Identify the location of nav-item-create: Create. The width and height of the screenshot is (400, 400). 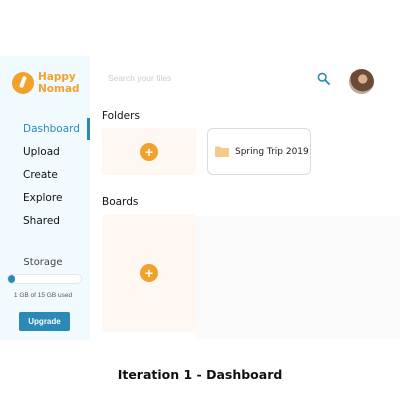
(40, 175).